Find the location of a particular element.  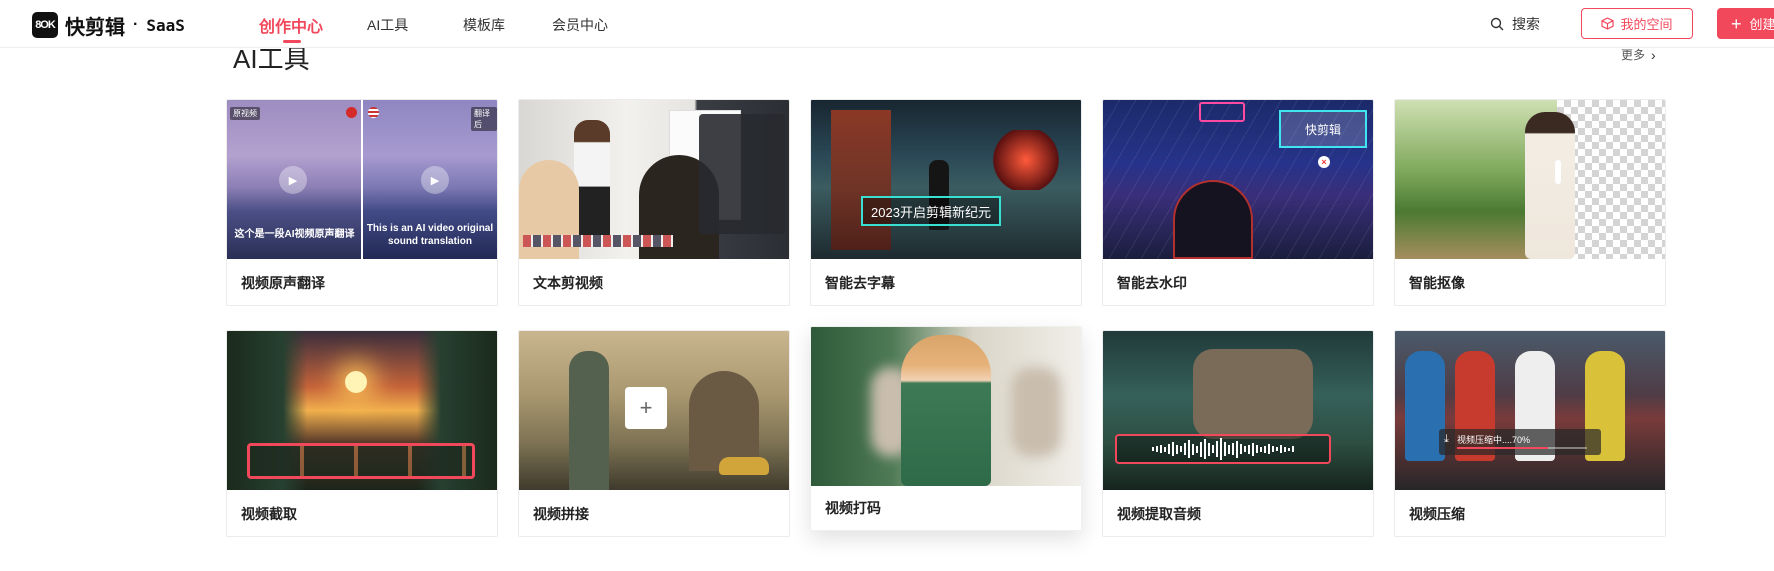

split-divider is located at coordinates (362, 179).